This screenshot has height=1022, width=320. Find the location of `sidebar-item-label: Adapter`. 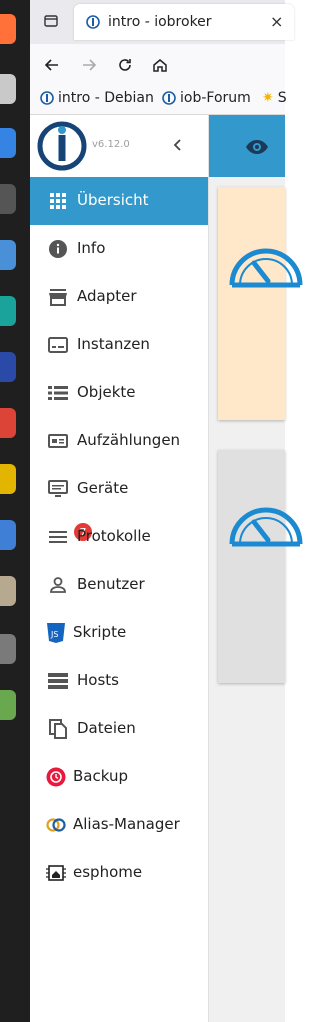

sidebar-item-label: Adapter is located at coordinates (107, 296).